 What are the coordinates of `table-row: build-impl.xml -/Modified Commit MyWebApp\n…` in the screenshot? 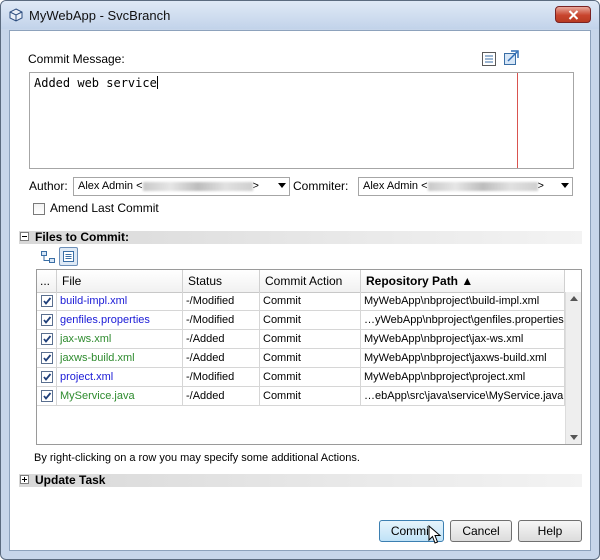 It's located at (301, 301).